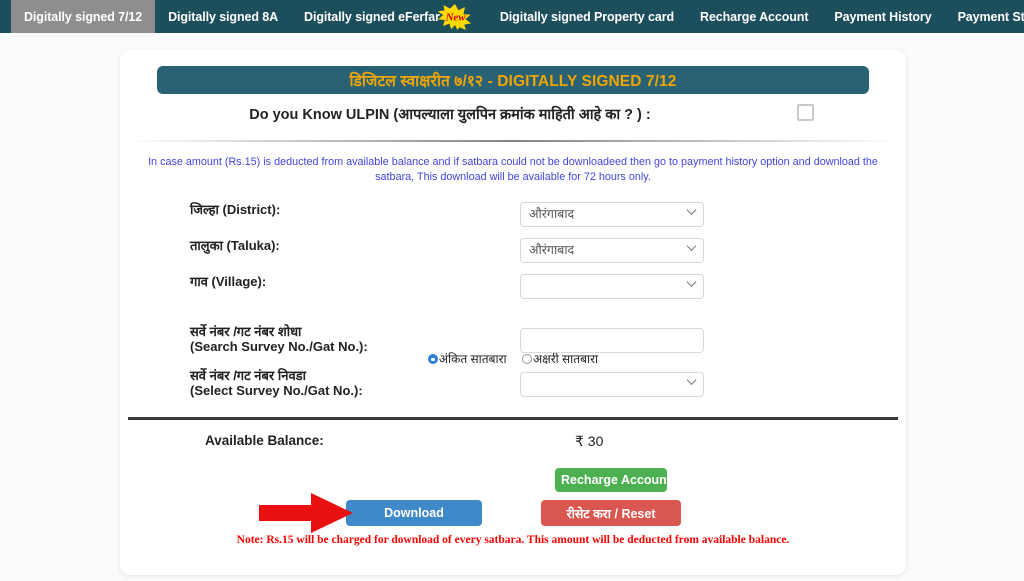 The image size is (1024, 581). What do you see at coordinates (990, 16) in the screenshot?
I see `nav-item-label: Payment Status` at bounding box center [990, 16].